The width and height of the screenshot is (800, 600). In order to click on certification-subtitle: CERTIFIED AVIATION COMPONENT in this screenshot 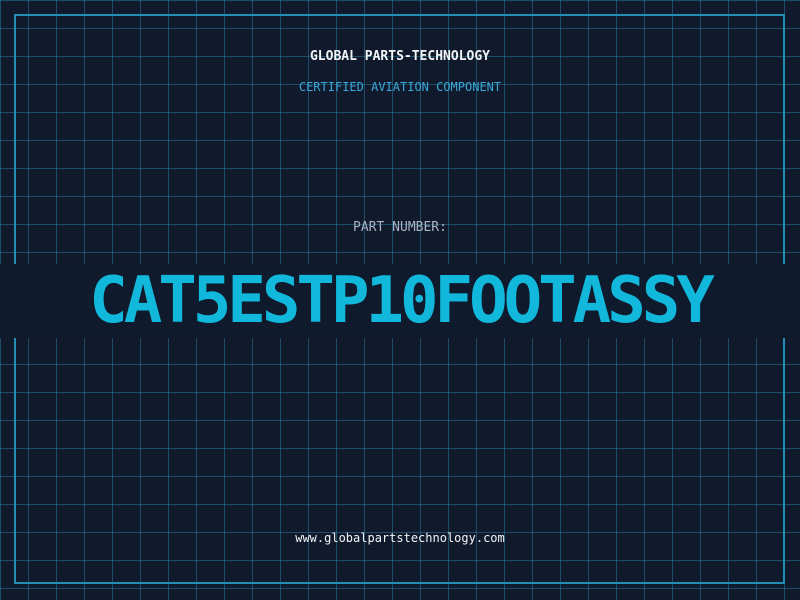, I will do `click(400, 87)`.